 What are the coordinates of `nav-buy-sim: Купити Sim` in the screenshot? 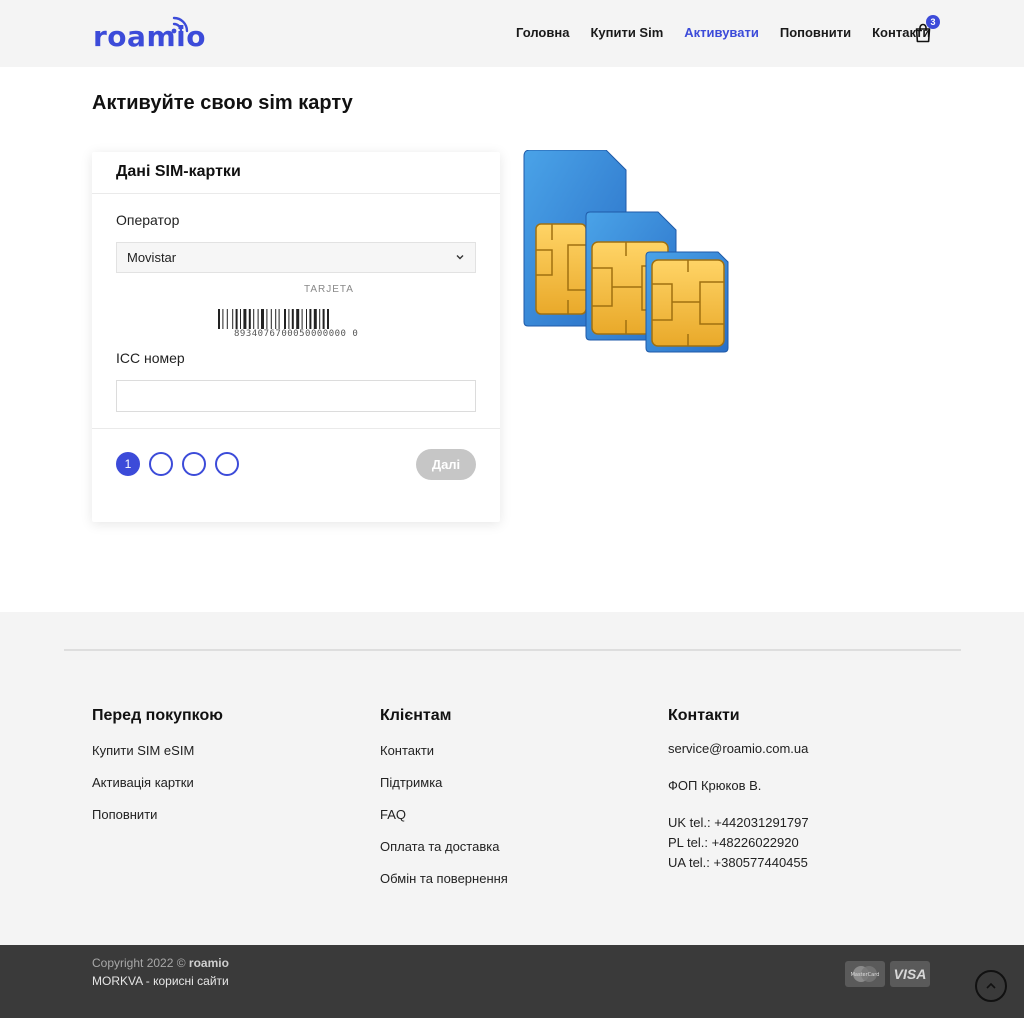 It's located at (626, 33).